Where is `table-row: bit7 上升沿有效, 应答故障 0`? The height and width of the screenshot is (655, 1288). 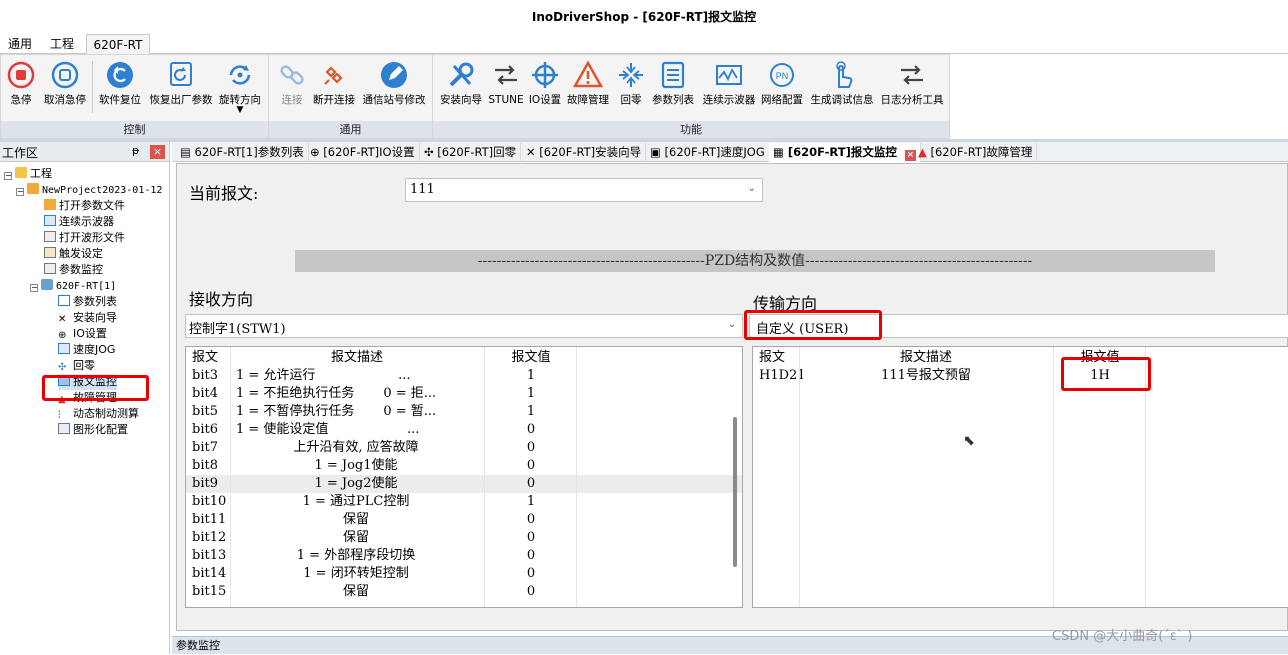
table-row: bit7 上升沿有效, 应答故障 0 is located at coordinates (464, 448).